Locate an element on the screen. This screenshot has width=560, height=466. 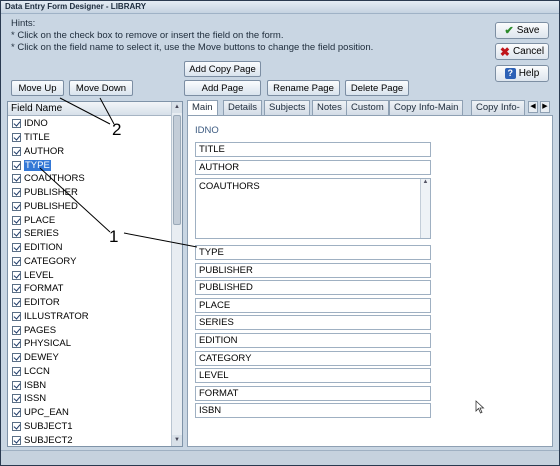
form-field-title: TITLE is located at coordinates (313, 149).